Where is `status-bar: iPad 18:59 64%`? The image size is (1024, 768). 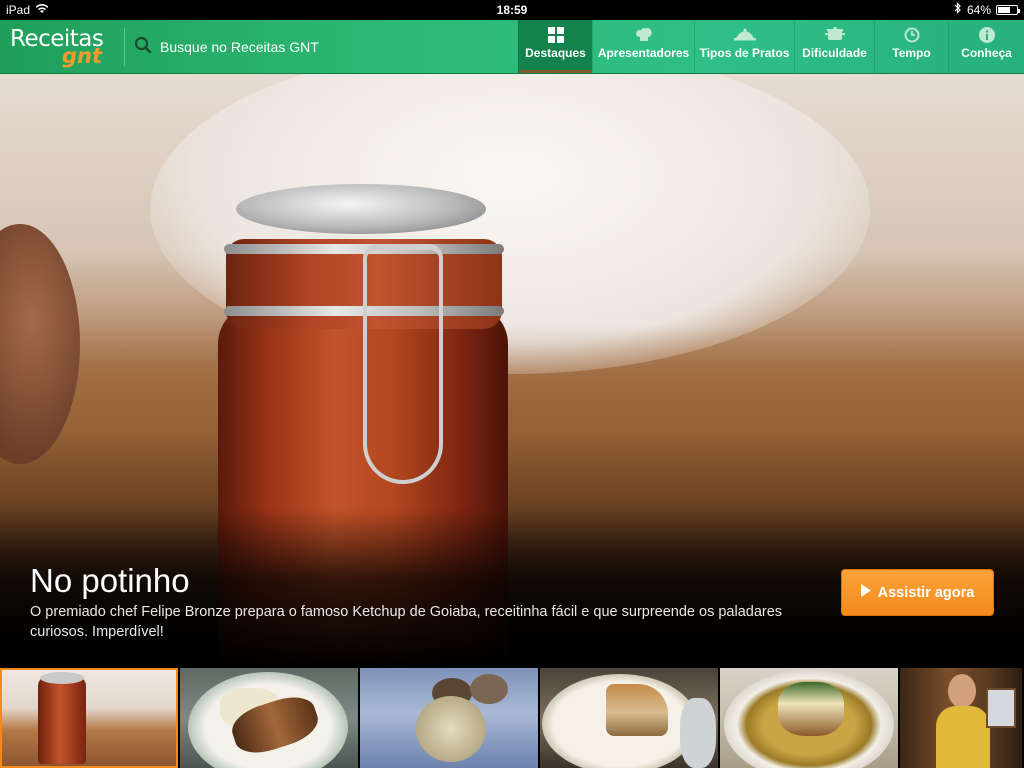 status-bar: iPad 18:59 64% is located at coordinates (512, 10).